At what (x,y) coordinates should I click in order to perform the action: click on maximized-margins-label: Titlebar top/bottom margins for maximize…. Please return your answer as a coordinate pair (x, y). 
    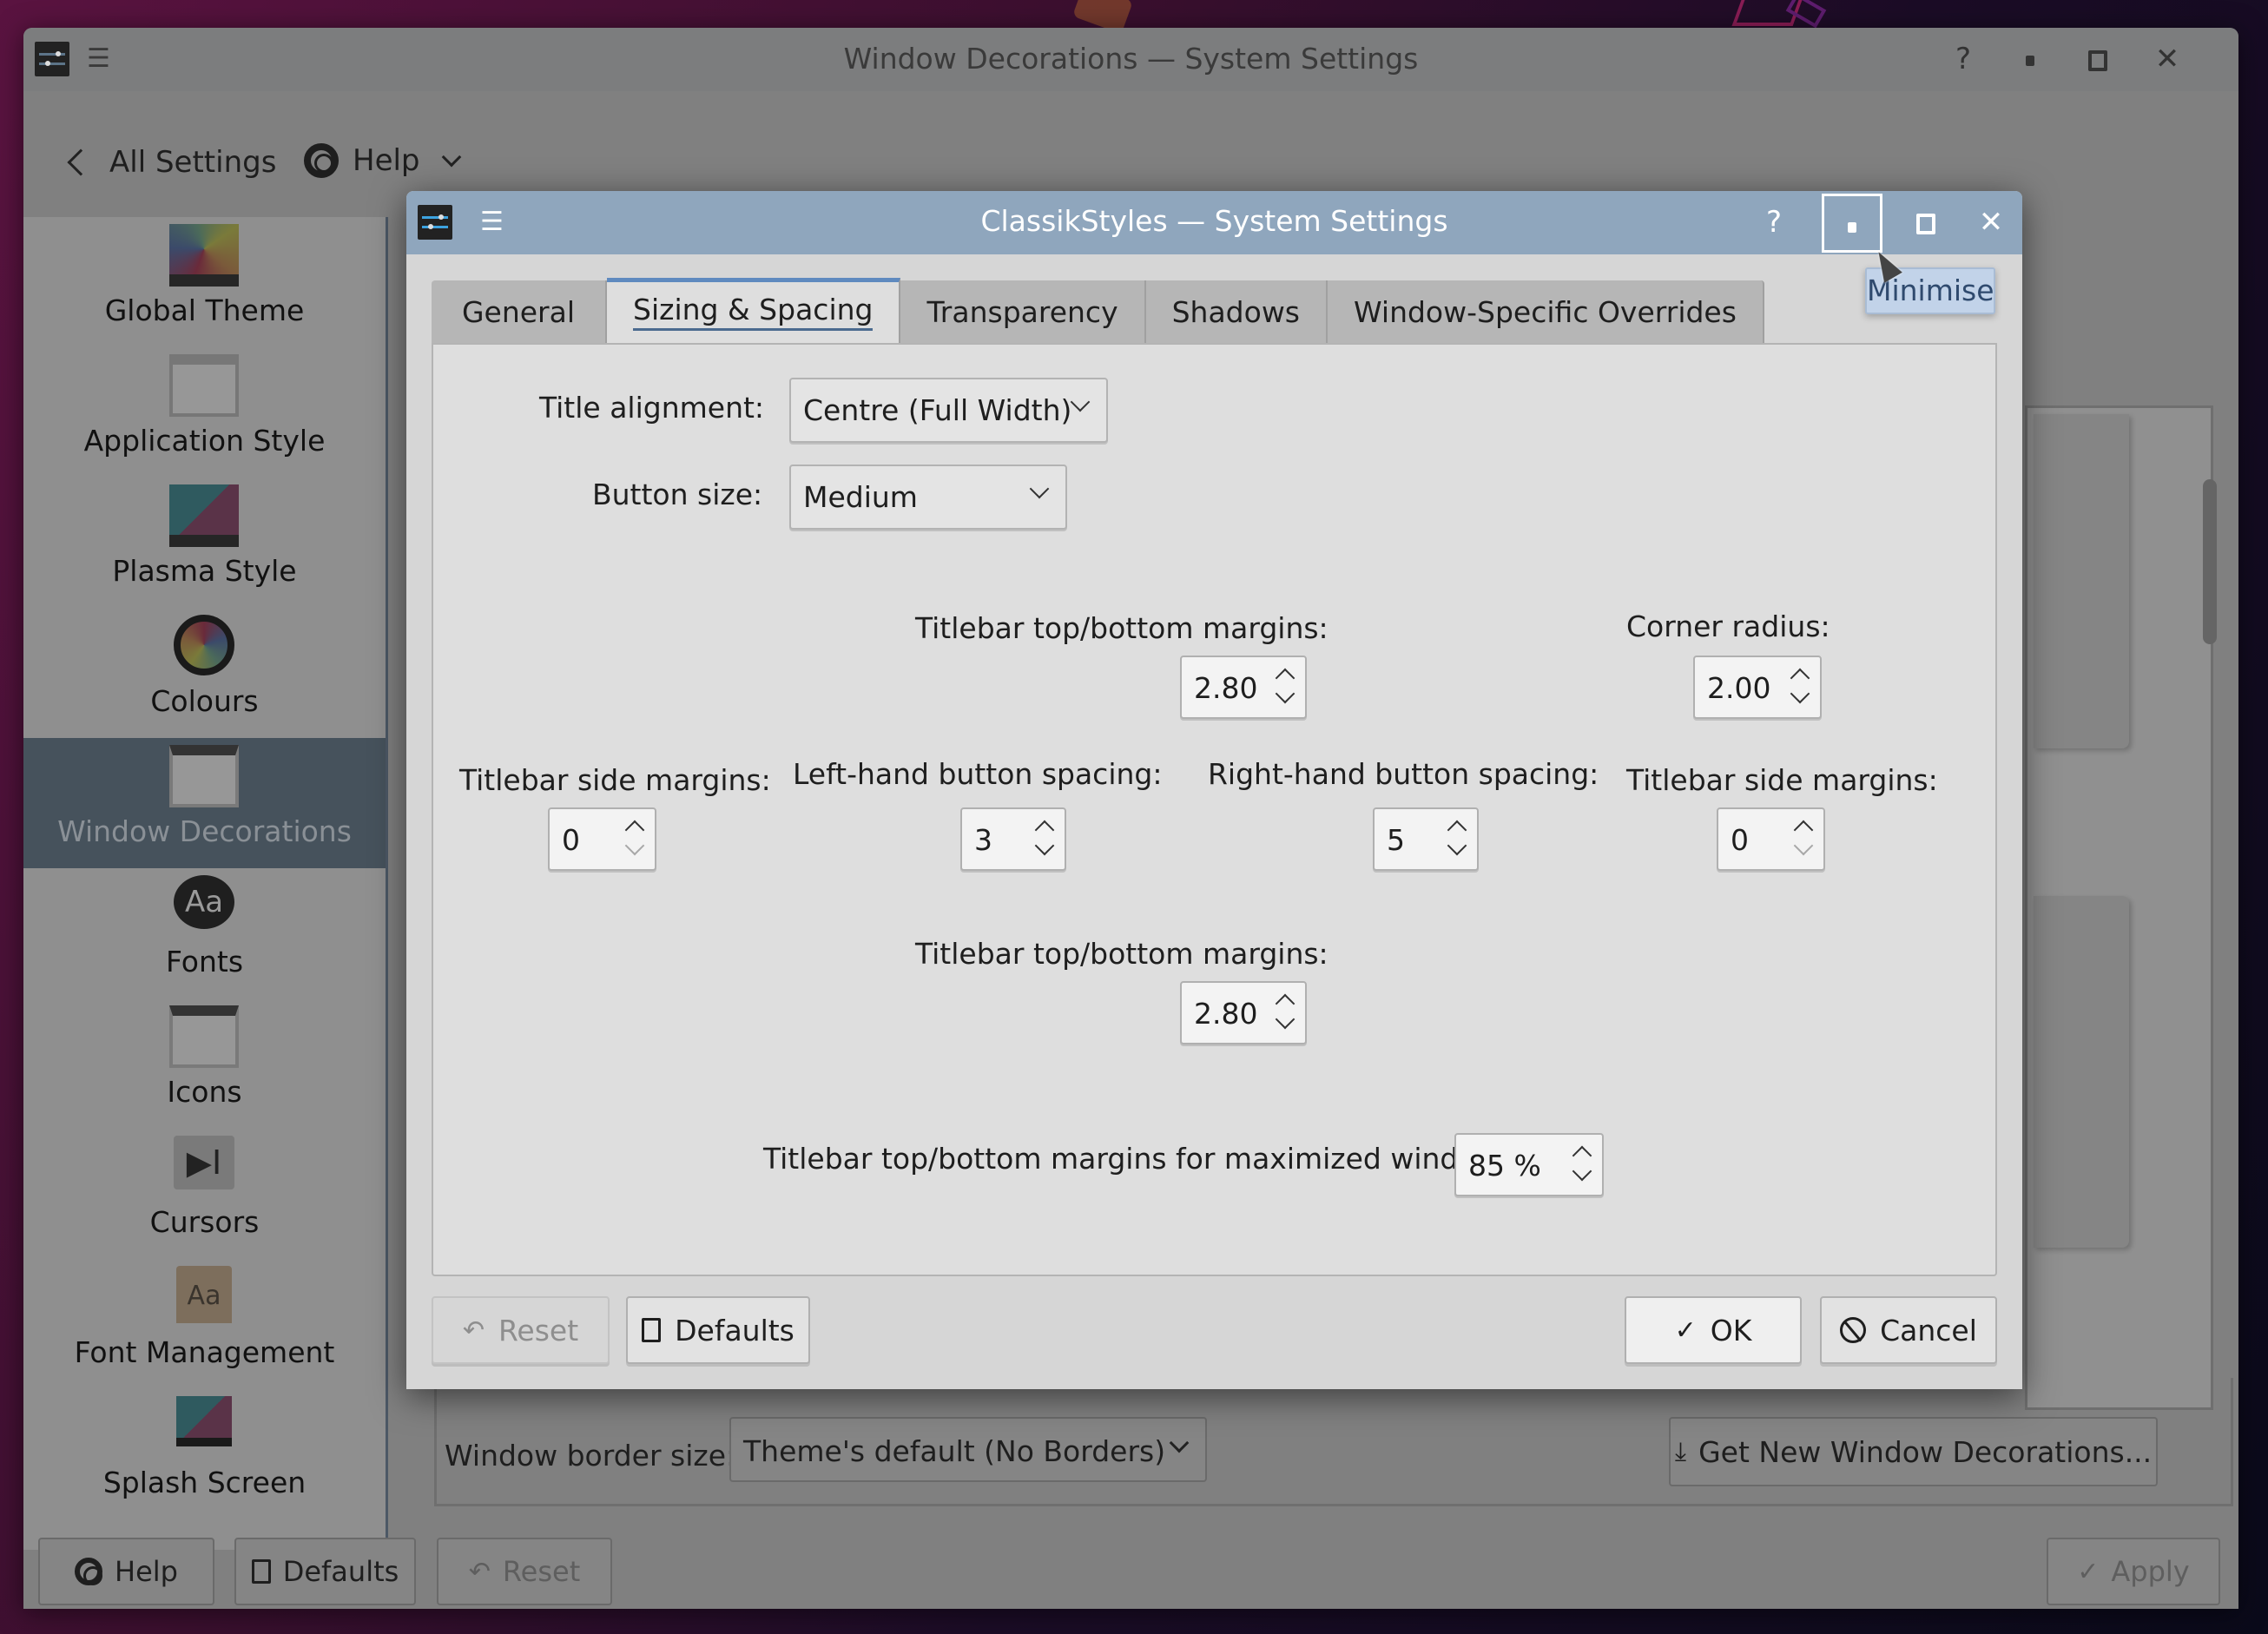
    Looking at the image, I should click on (1143, 1159).